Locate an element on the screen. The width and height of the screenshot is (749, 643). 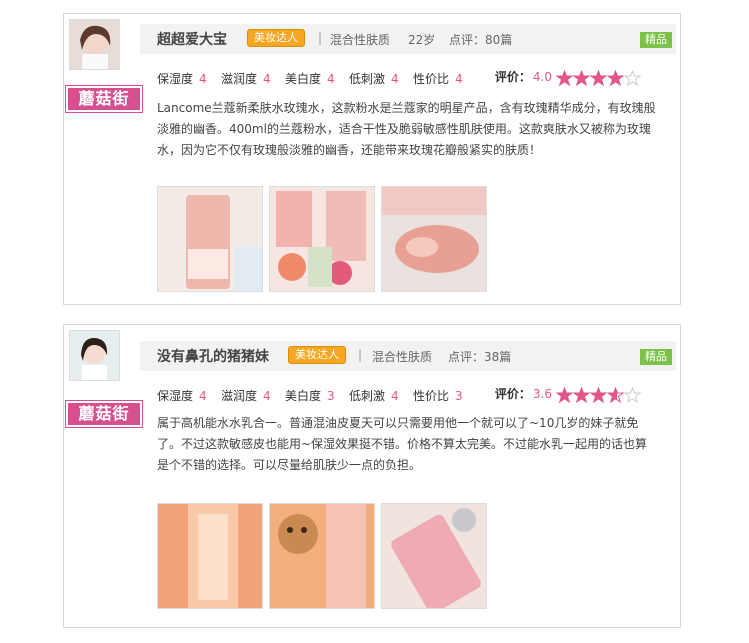
score-whitening: 美白度 4 is located at coordinates (310, 79).